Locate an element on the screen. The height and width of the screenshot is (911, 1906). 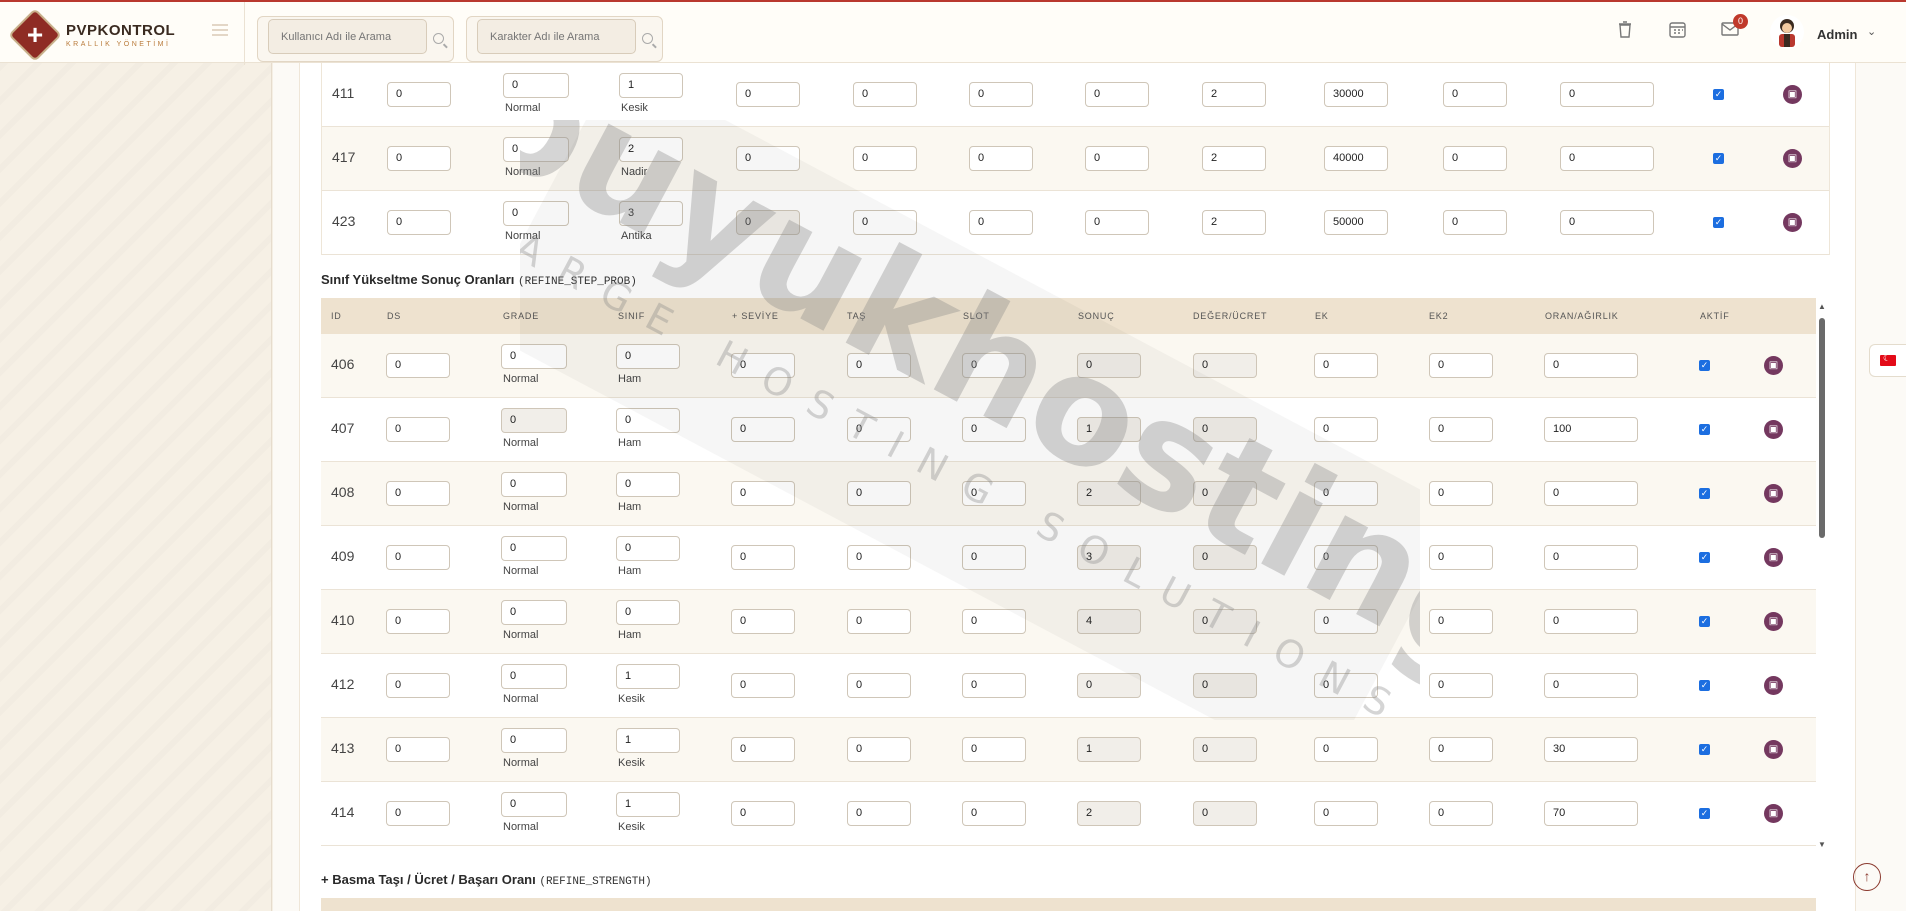
class-field: 2 is located at coordinates (651, 149).